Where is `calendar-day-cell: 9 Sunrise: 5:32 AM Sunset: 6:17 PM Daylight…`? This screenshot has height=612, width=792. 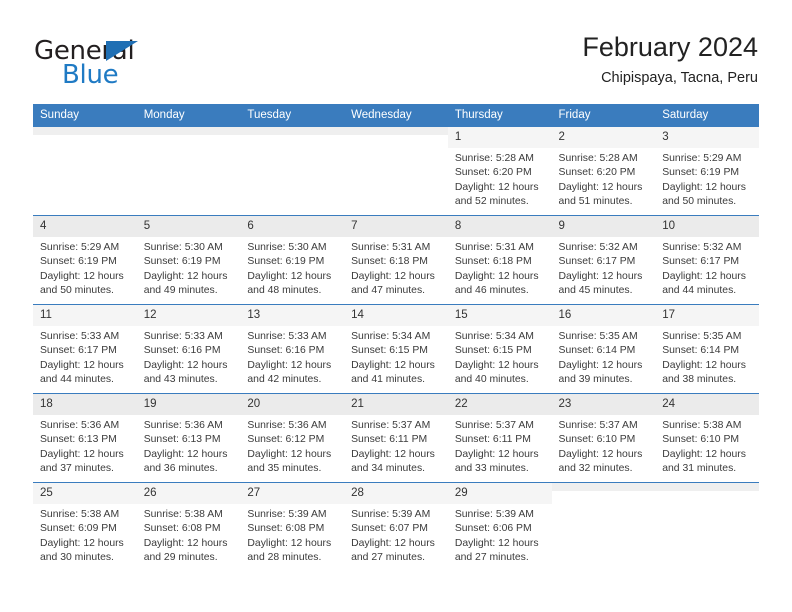
calendar-day-cell: 9 Sunrise: 5:32 AM Sunset: 6:17 PM Daylight… is located at coordinates (603, 260).